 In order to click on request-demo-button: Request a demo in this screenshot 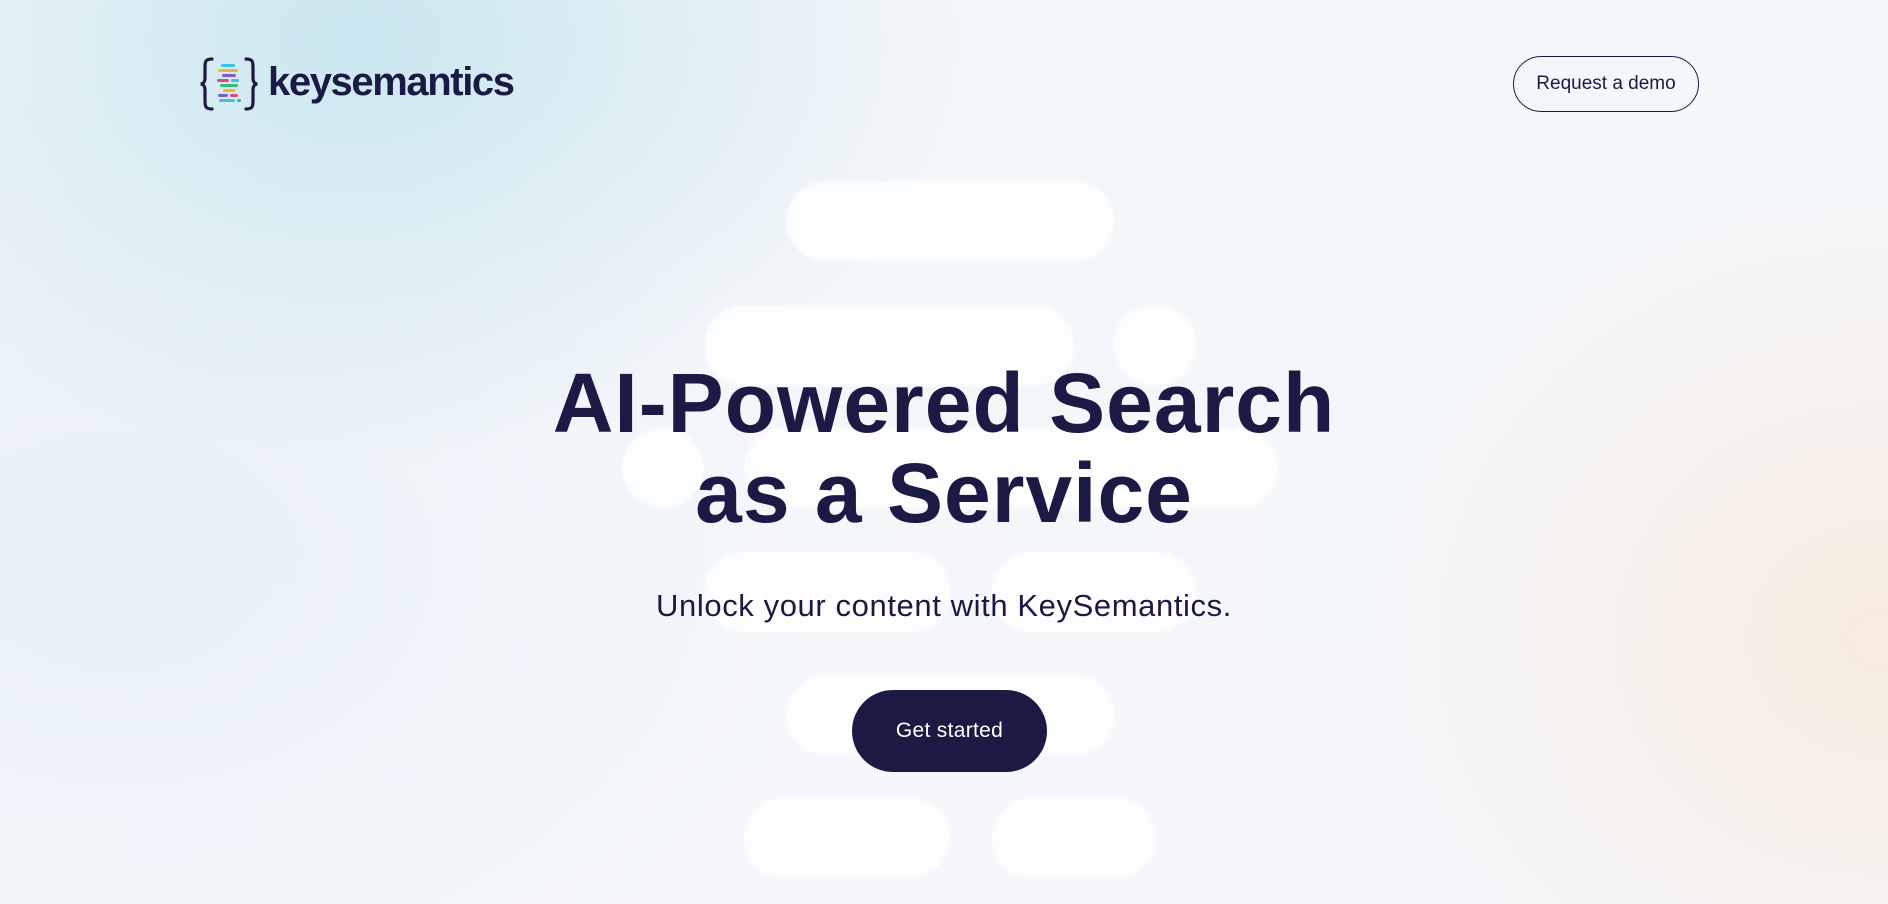, I will do `click(1606, 84)`.